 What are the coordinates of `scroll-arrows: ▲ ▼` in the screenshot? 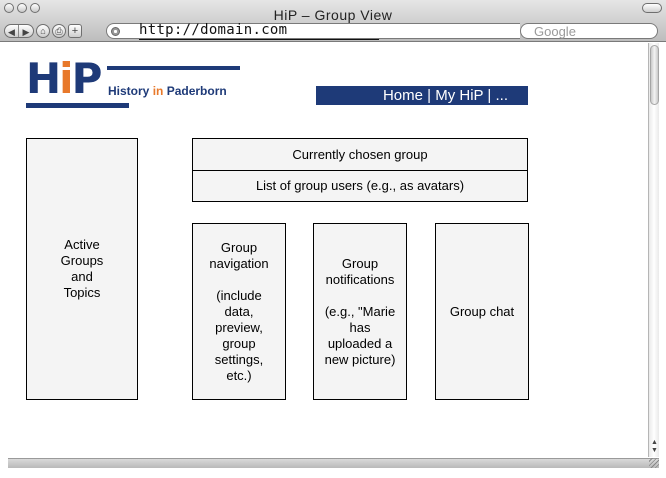 It's located at (654, 447).